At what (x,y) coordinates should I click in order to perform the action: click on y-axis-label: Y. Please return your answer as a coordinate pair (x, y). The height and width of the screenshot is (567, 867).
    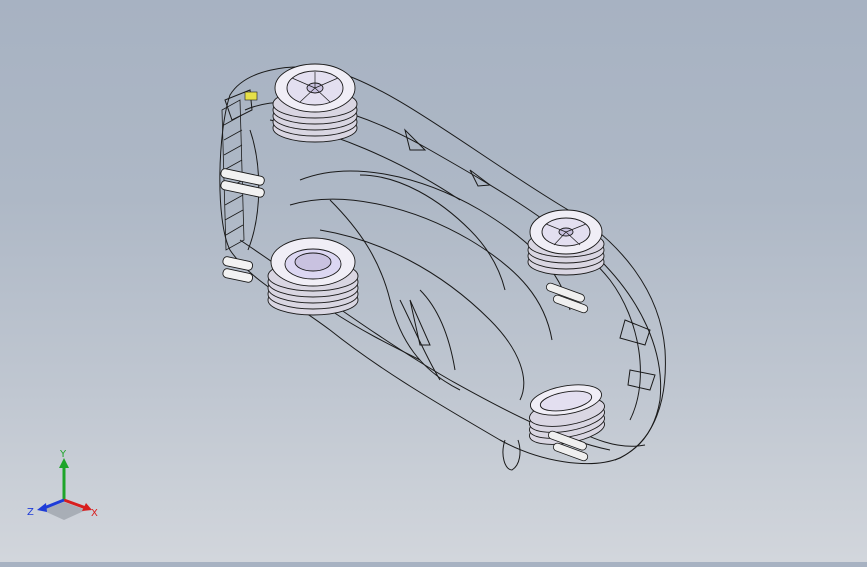
    Looking at the image, I should click on (63, 454).